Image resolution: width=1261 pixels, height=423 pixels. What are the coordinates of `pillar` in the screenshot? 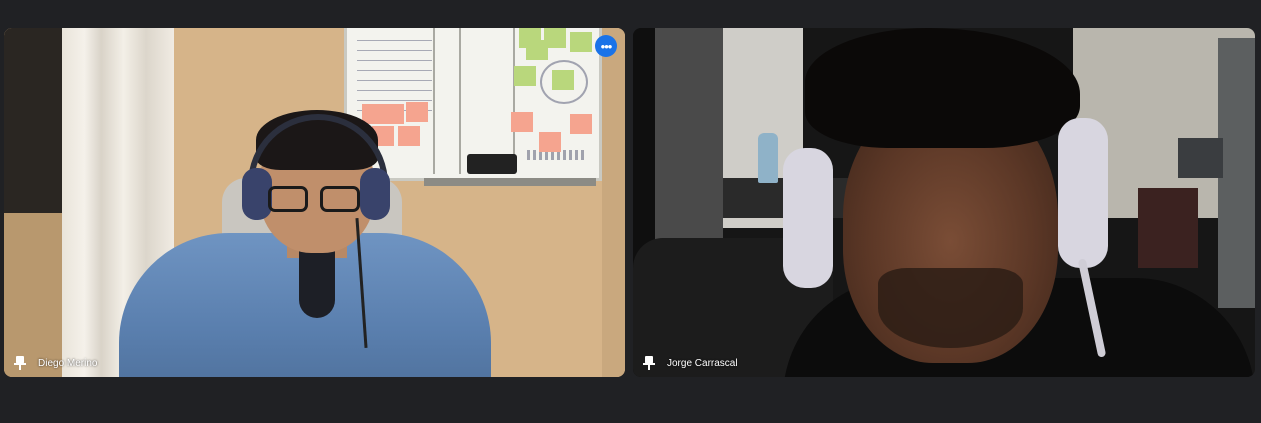 It's located at (688, 143).